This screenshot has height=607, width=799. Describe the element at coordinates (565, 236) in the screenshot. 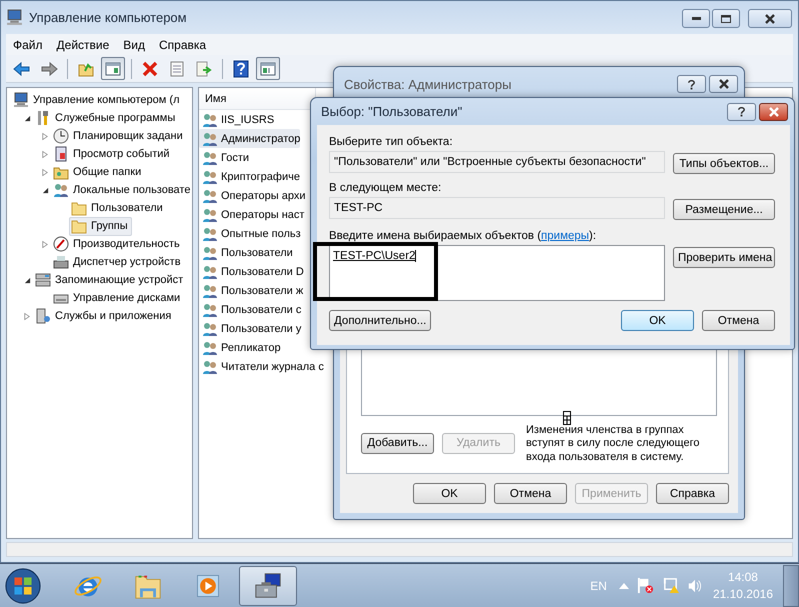

I see `examples-link: примеры` at that location.